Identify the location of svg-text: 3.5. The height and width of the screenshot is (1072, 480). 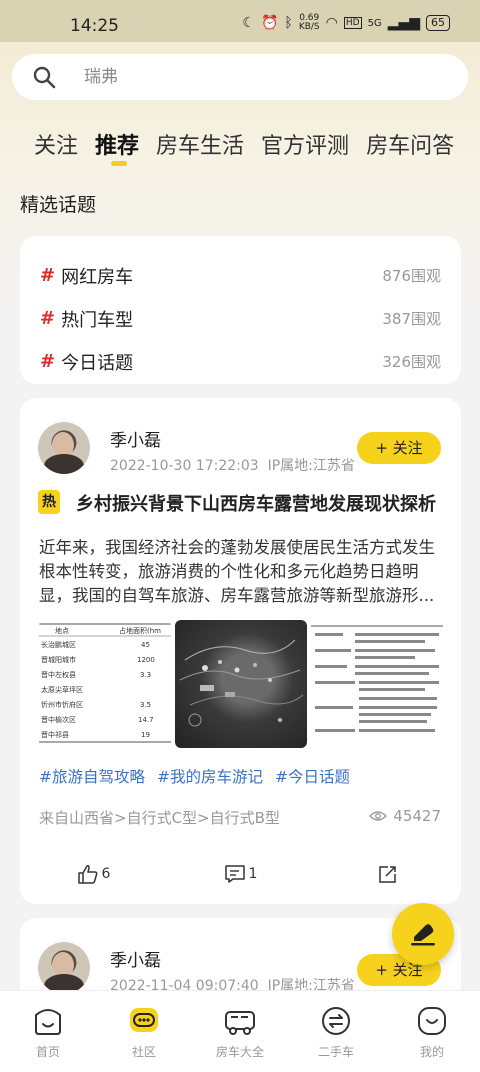
(145, 705).